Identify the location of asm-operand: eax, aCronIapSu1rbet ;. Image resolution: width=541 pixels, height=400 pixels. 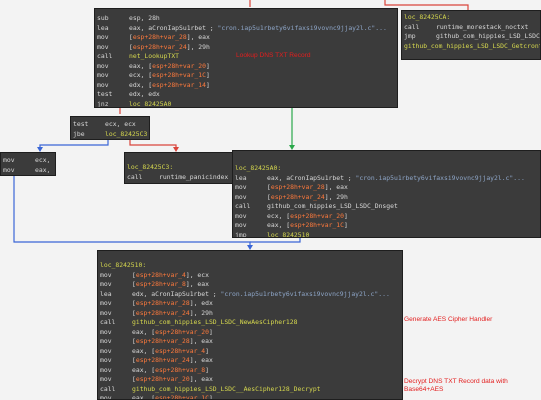
(311, 177).